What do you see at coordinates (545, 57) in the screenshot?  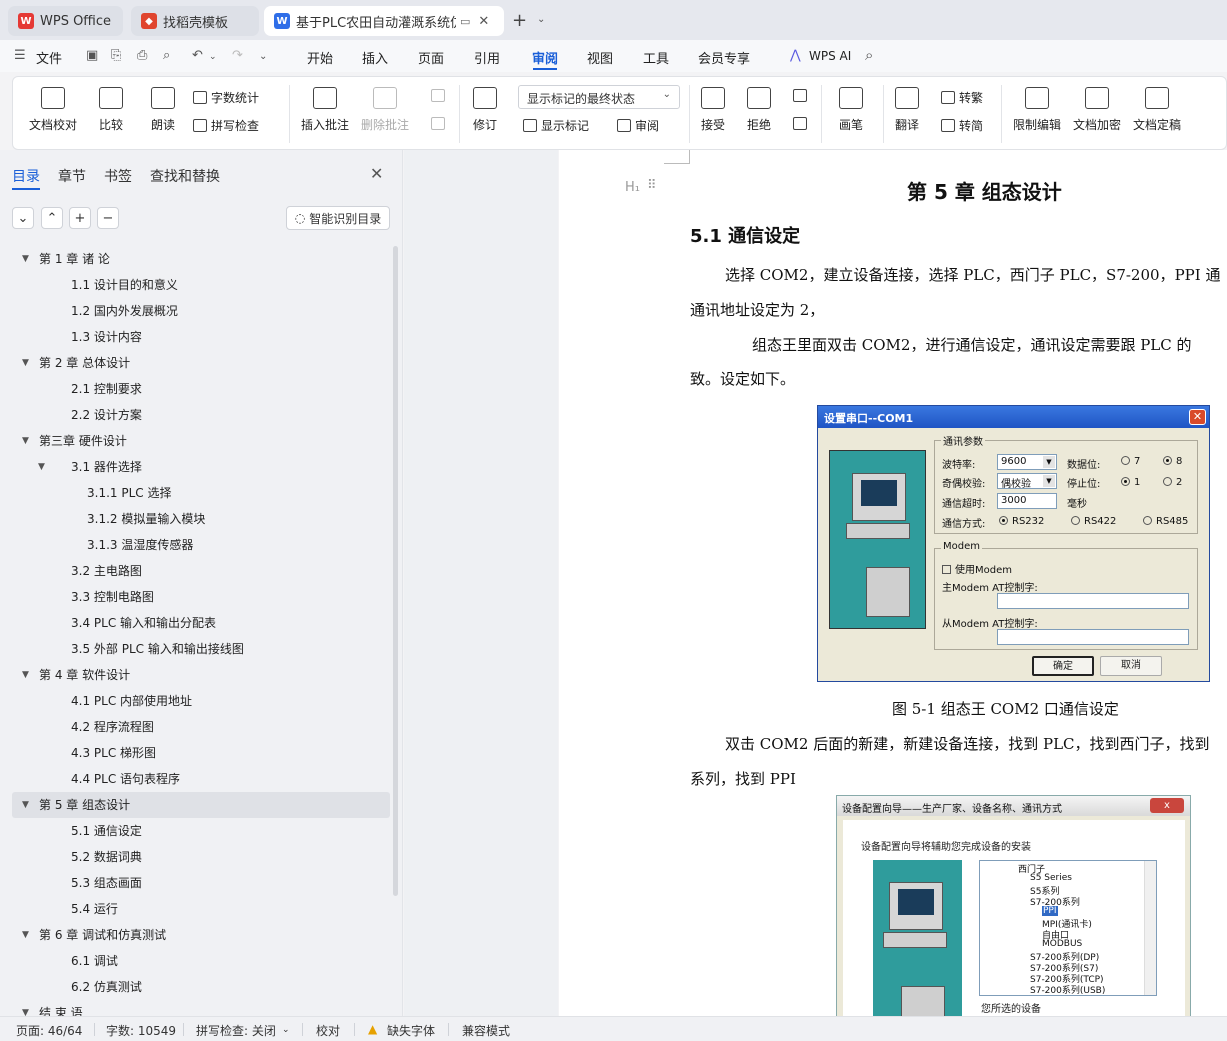 I see `menu-review: 审阅` at bounding box center [545, 57].